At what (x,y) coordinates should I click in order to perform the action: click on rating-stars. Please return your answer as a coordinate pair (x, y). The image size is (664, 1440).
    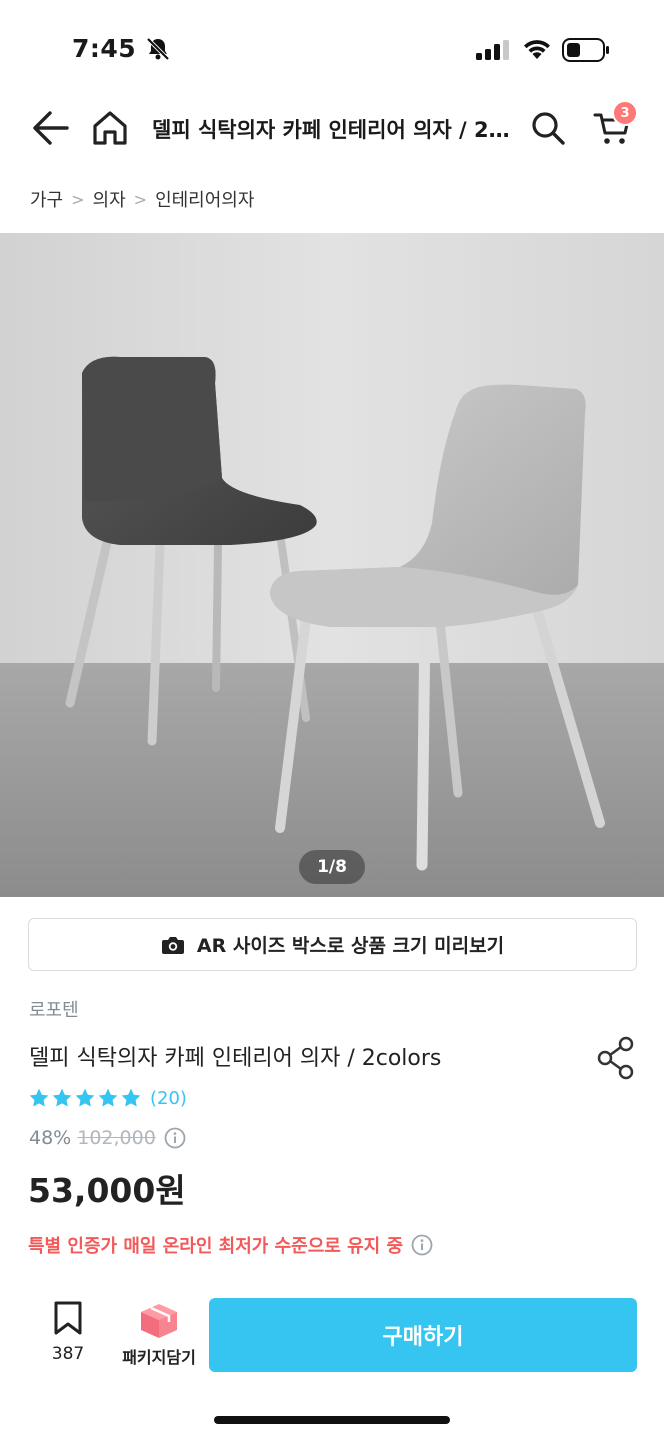
    Looking at the image, I should click on (85, 1098).